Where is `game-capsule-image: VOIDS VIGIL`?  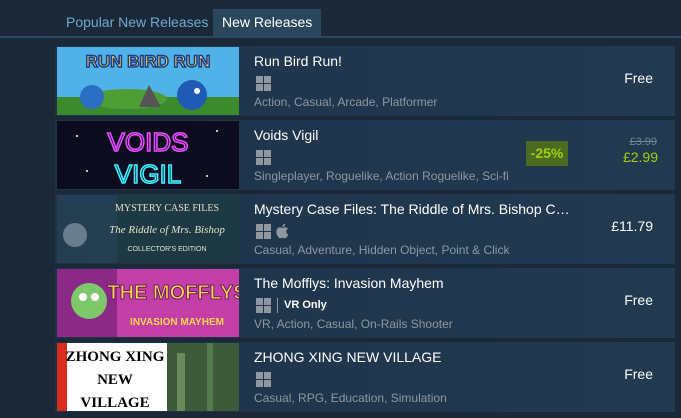
game-capsule-image: VOIDS VIGIL is located at coordinates (148, 155).